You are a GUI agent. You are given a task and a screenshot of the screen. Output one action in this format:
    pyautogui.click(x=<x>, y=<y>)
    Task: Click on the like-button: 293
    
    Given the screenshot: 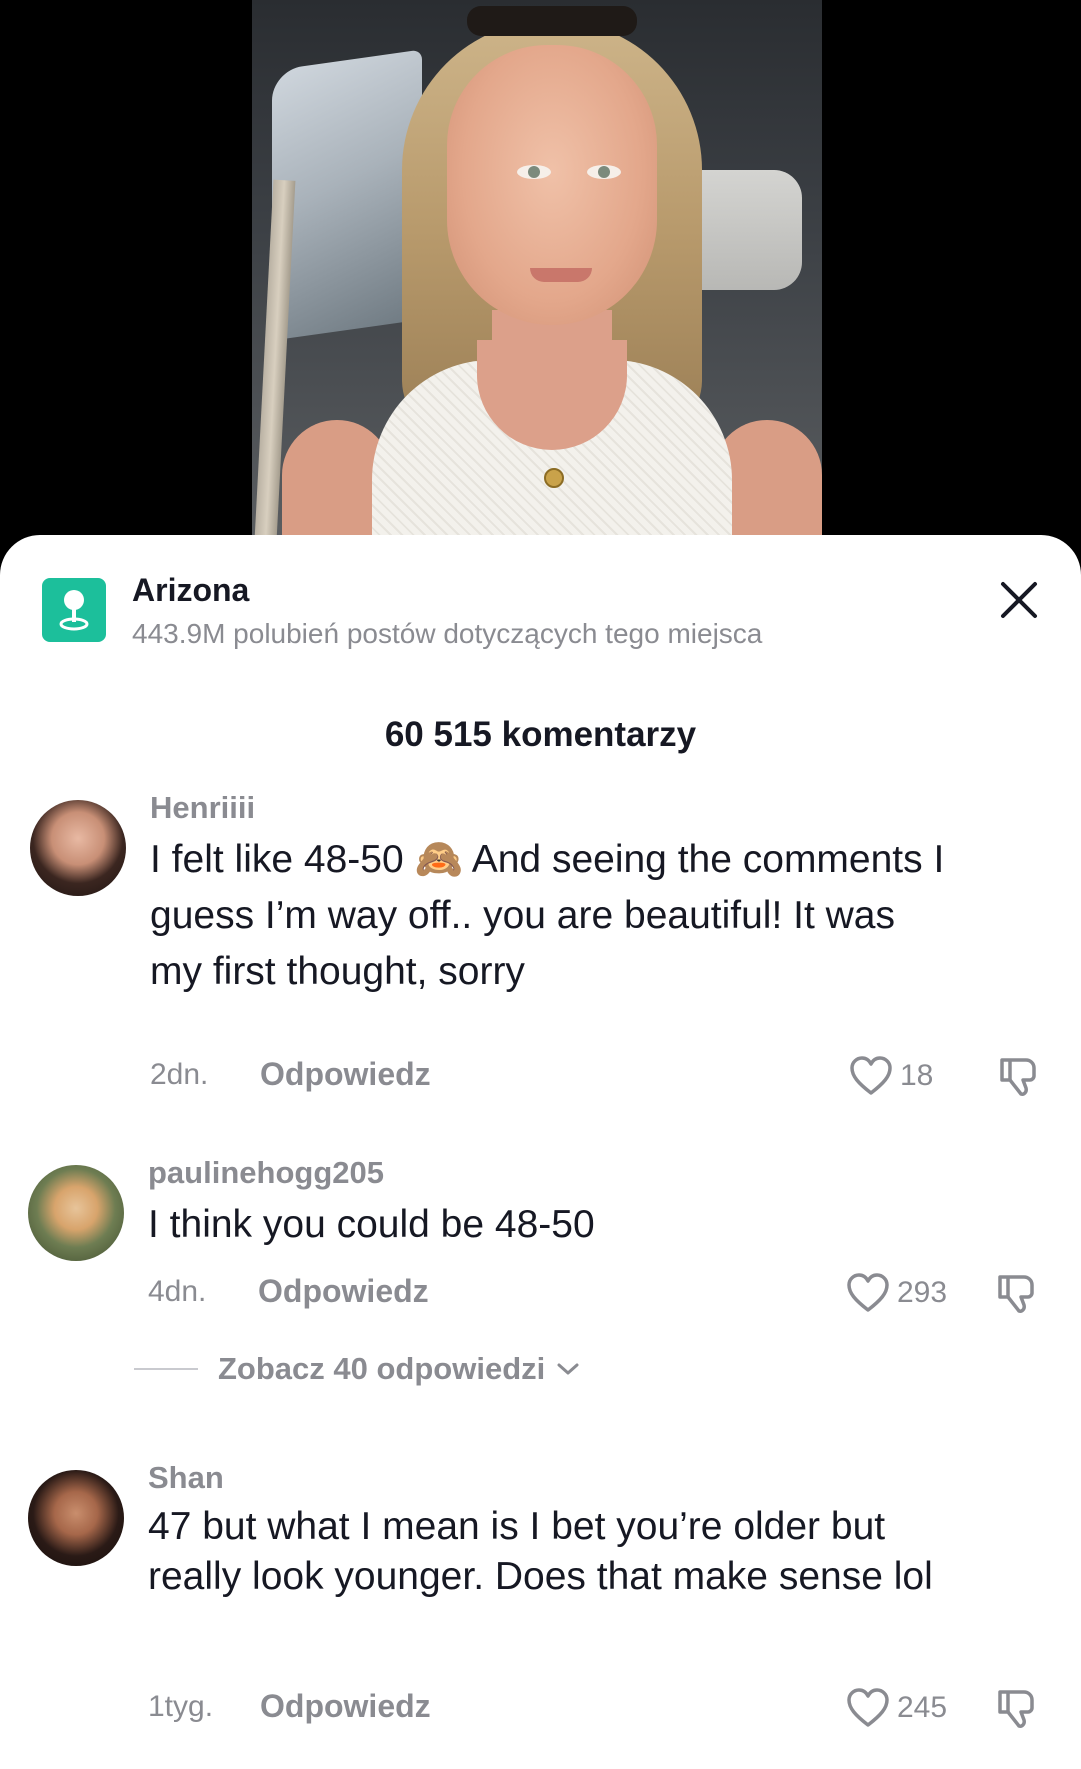 What is the action you would take?
    pyautogui.click(x=896, y=1293)
    